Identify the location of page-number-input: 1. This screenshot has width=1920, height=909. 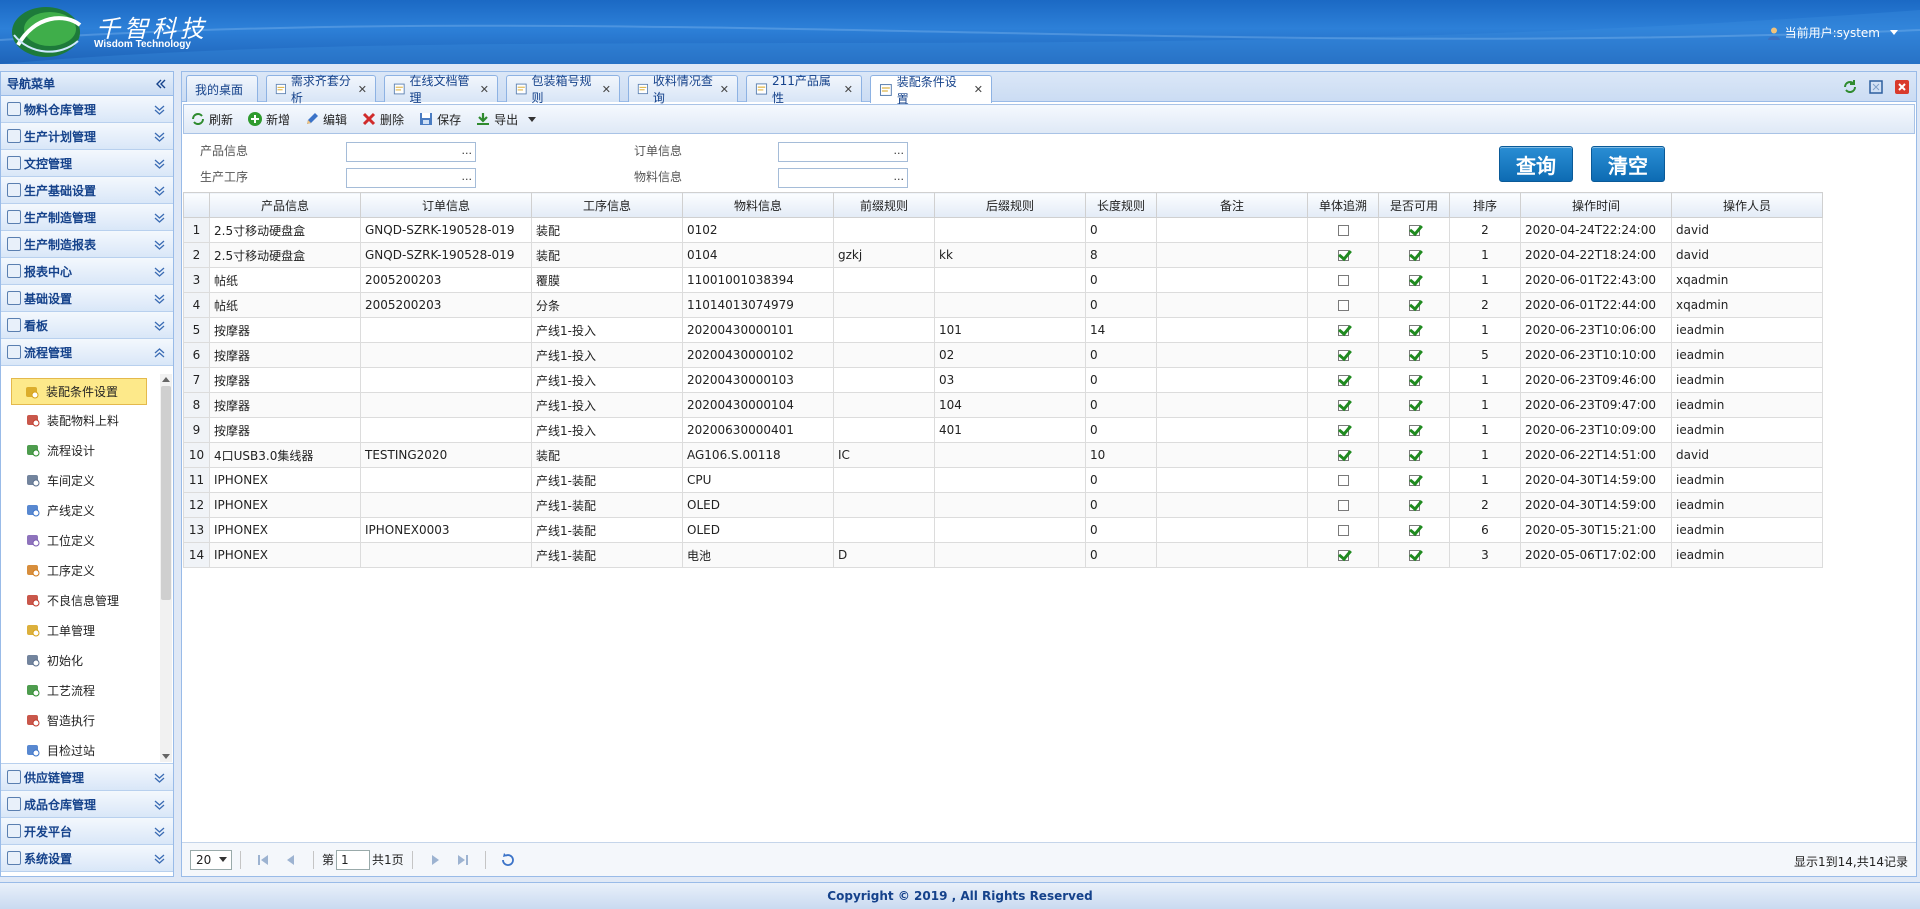
(353, 859).